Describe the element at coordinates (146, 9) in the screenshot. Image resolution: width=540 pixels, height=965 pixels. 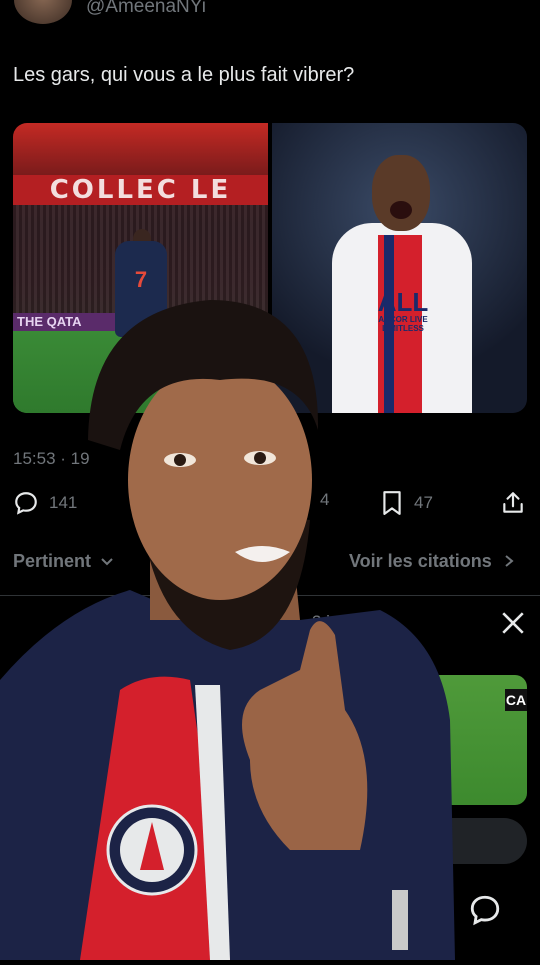
I see `user-handle: @AmeenaNYi` at that location.